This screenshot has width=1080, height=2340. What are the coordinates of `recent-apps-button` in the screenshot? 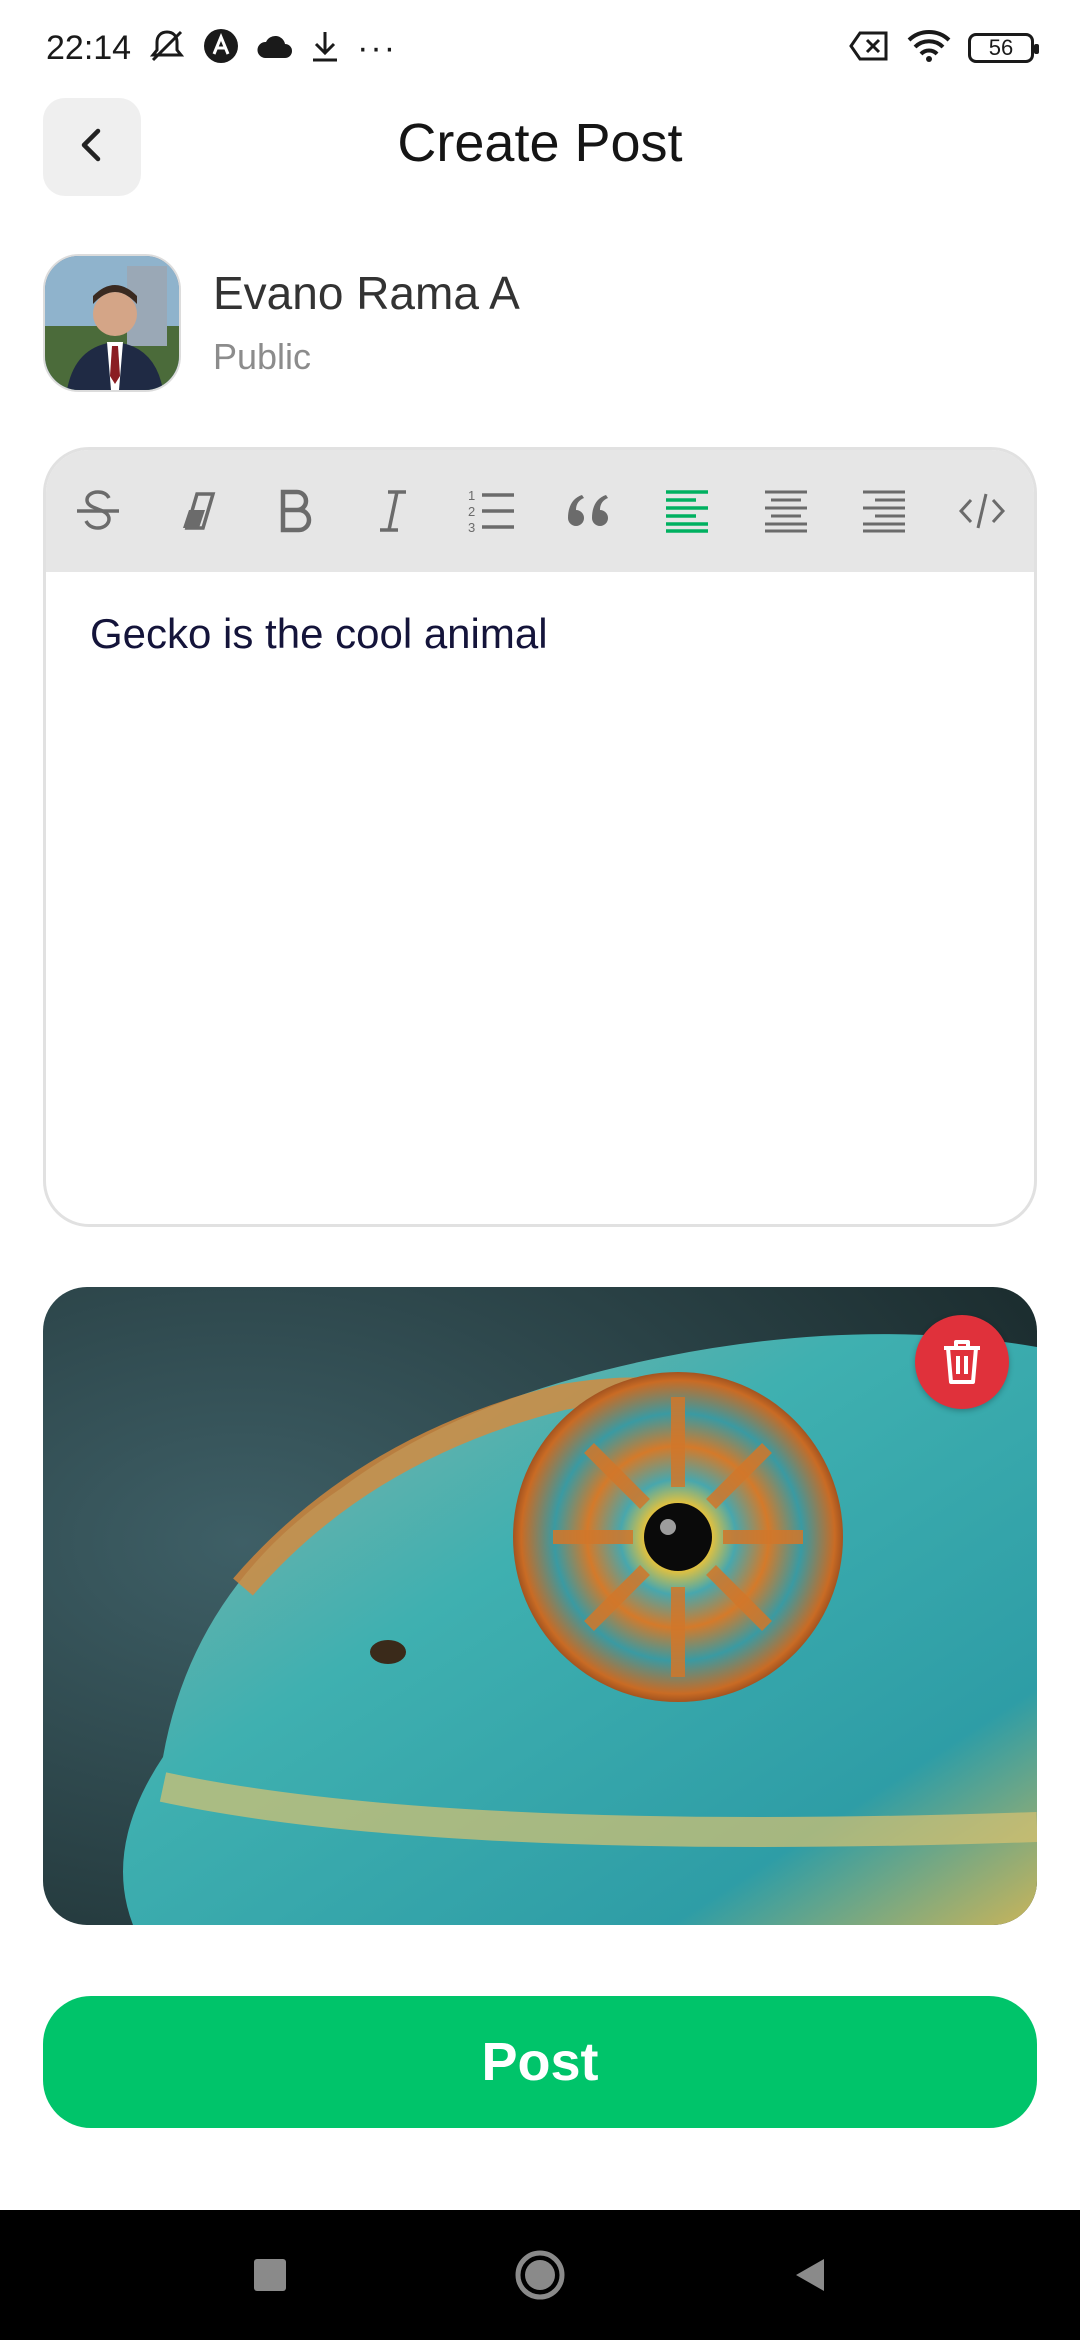 It's located at (270, 2275).